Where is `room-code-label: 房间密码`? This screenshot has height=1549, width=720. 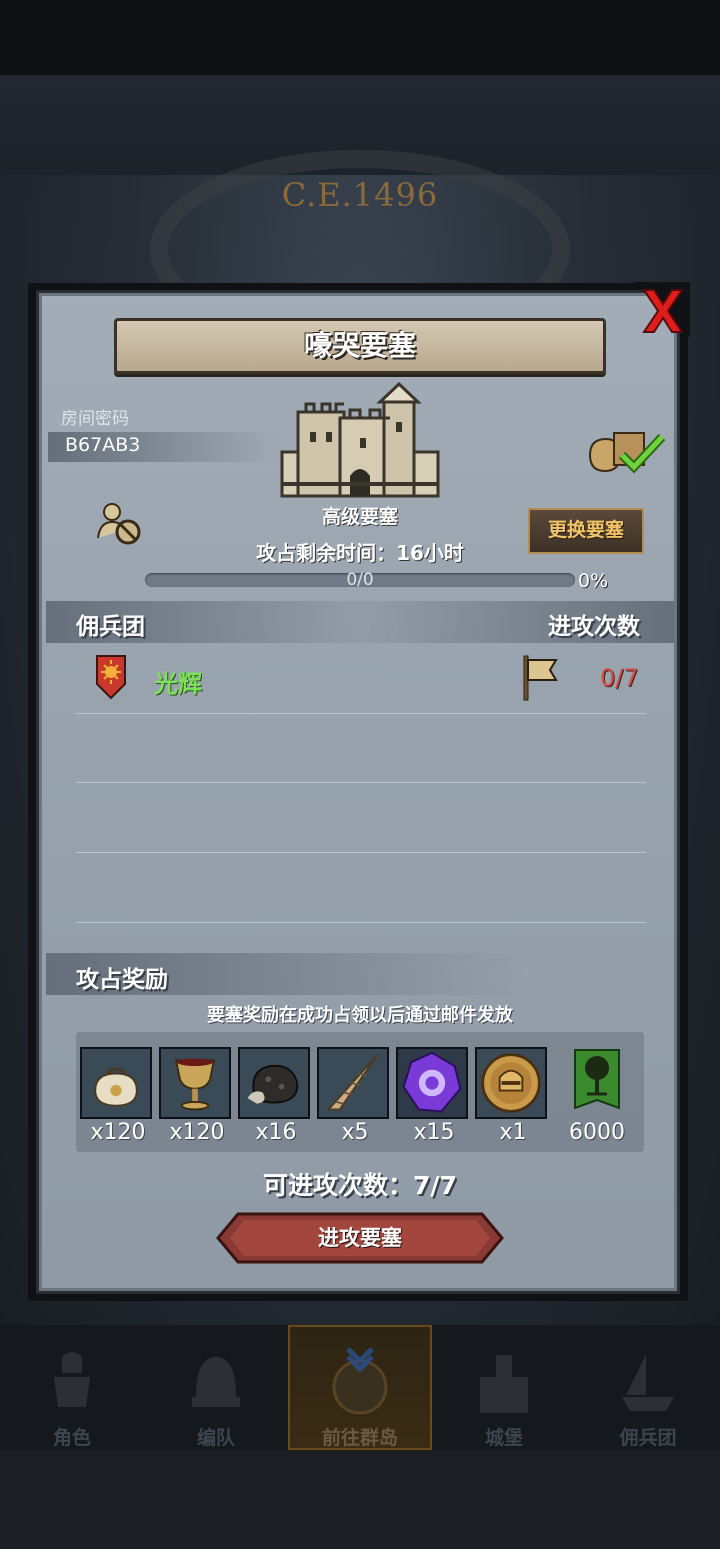
room-code-label: 房间密码 is located at coordinates (95, 419).